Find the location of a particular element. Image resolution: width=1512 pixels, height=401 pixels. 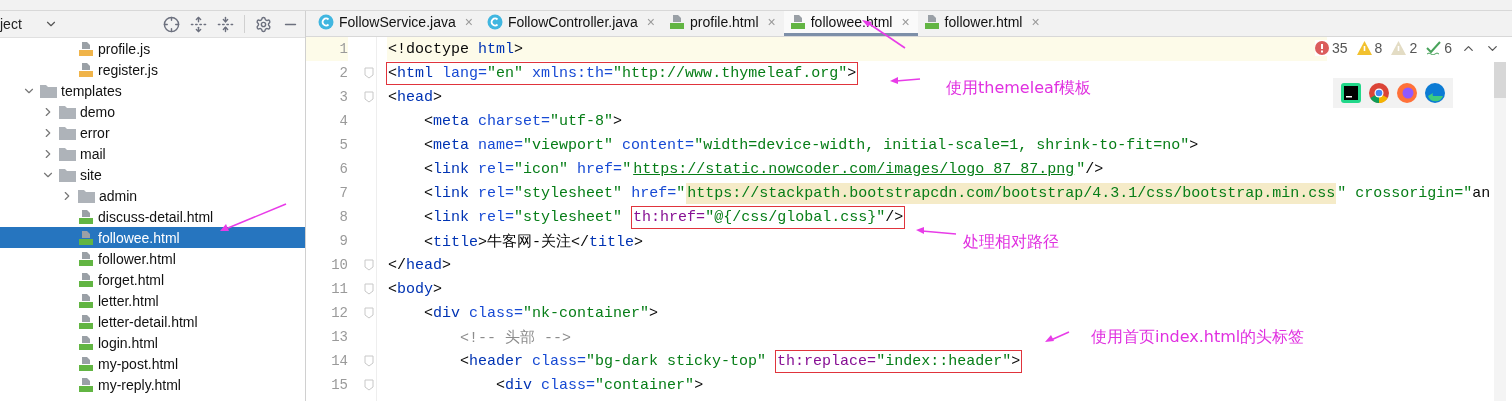

code-text: <head> is located at coordinates (415, 97).